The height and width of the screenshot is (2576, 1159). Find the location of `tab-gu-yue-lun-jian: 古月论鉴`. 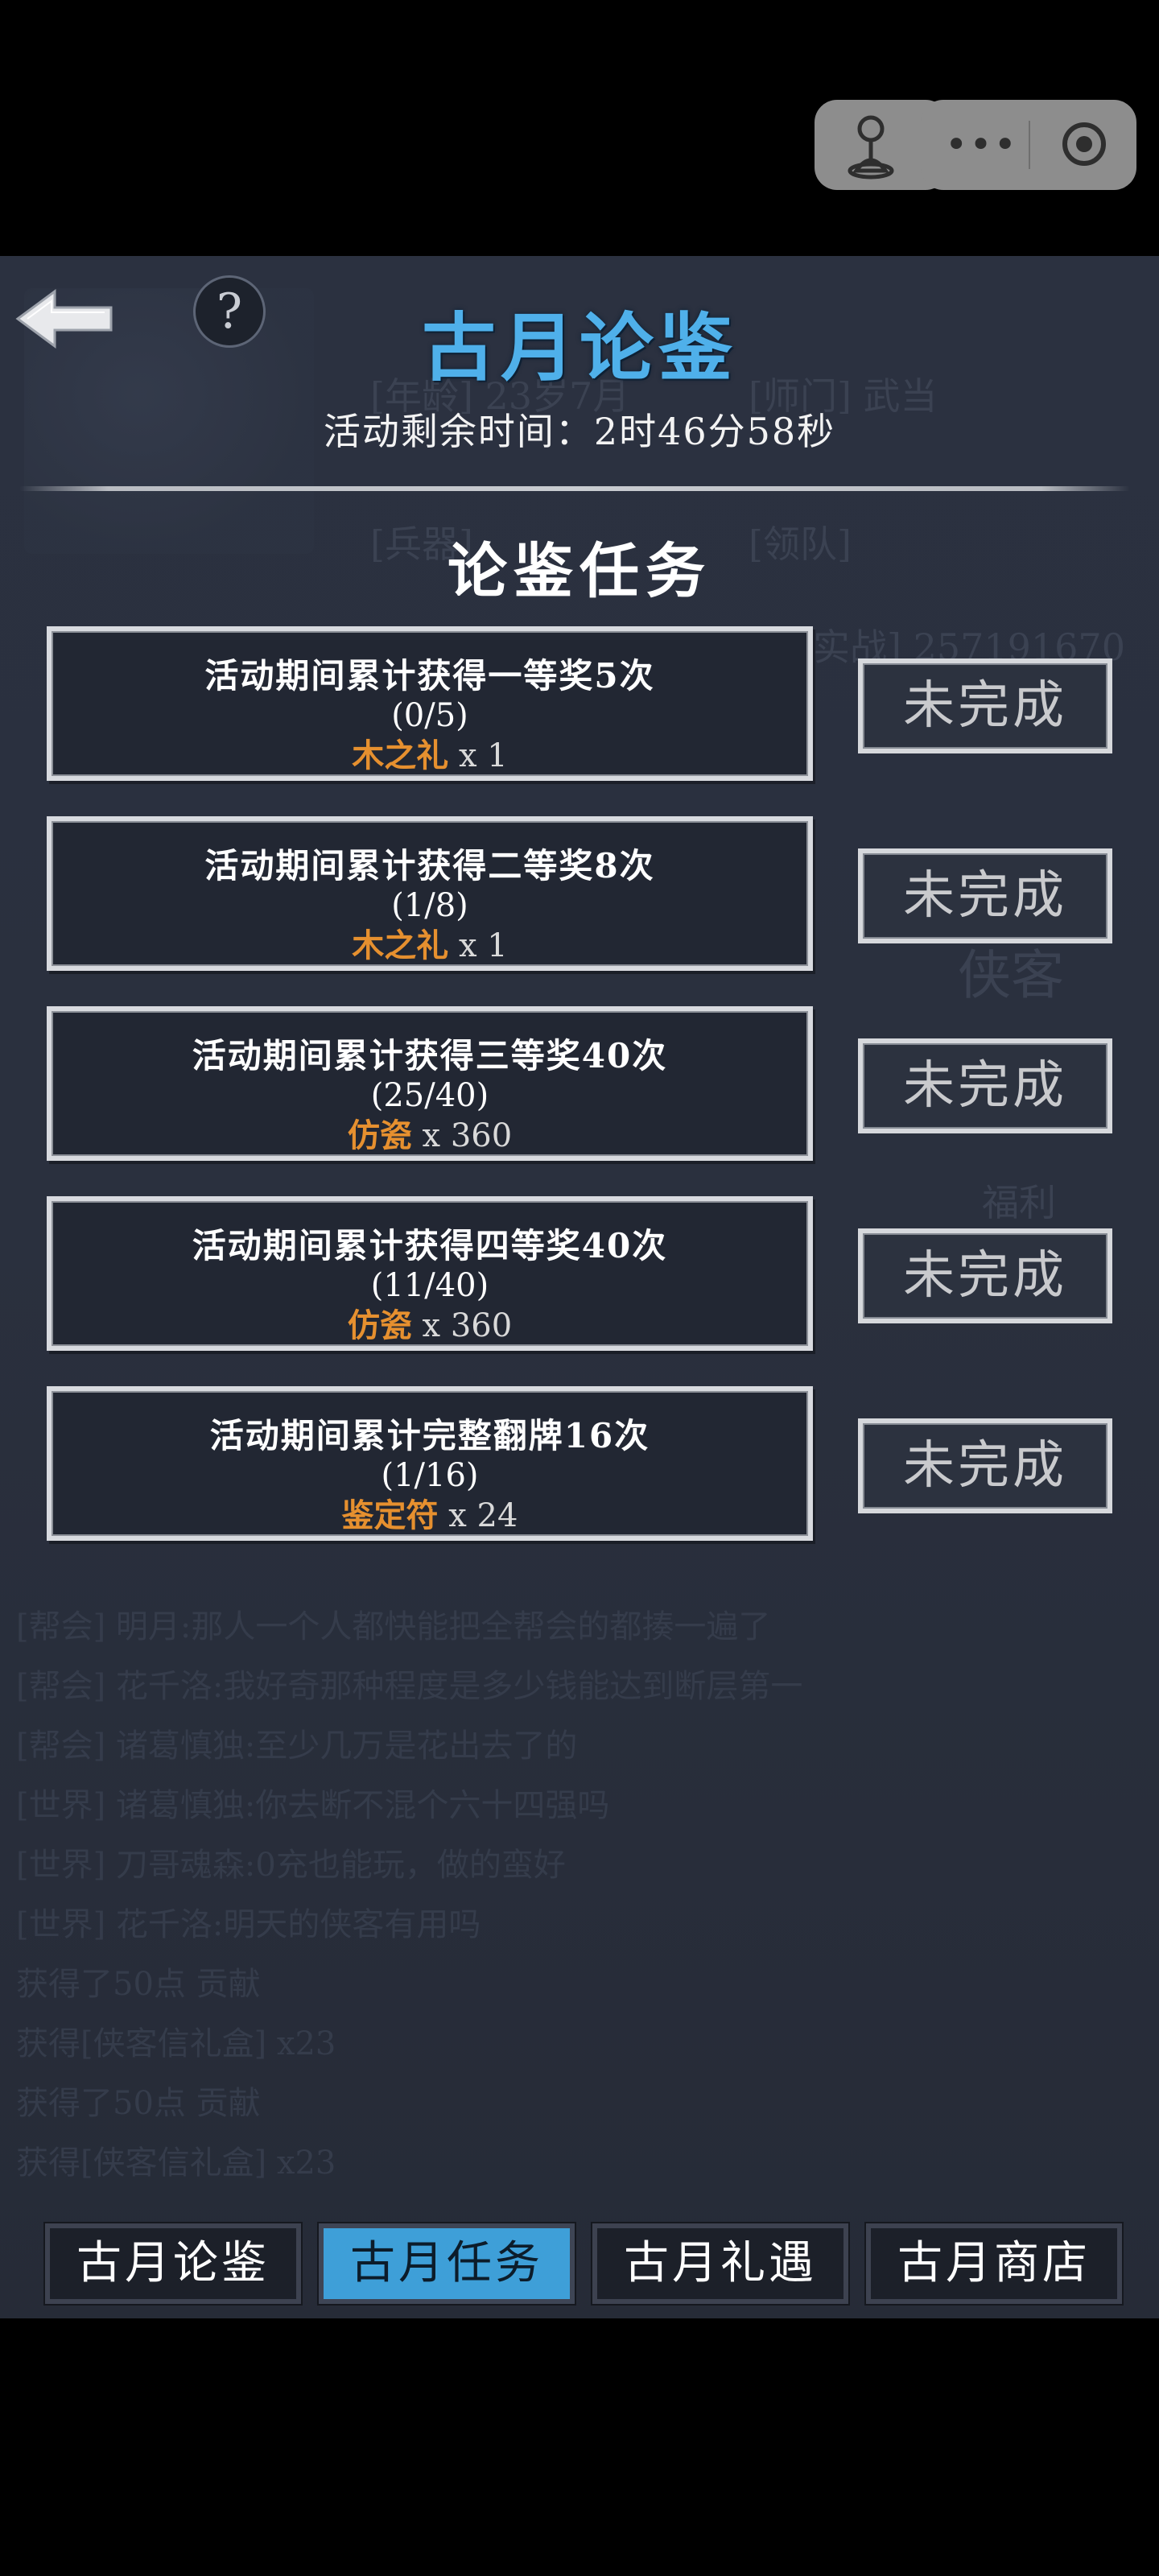

tab-gu-yue-lun-jian: 古月论鉴 is located at coordinates (173, 2264).